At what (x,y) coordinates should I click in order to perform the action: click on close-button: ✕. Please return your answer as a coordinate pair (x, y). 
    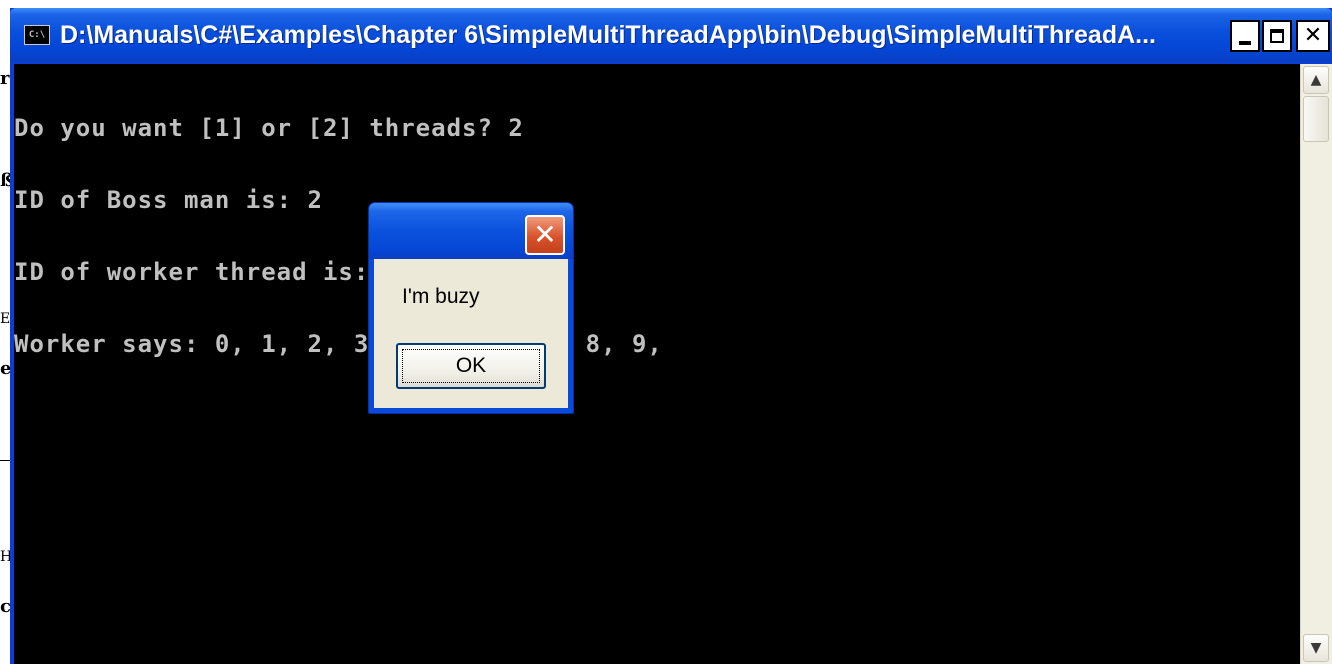
    Looking at the image, I should click on (1313, 36).